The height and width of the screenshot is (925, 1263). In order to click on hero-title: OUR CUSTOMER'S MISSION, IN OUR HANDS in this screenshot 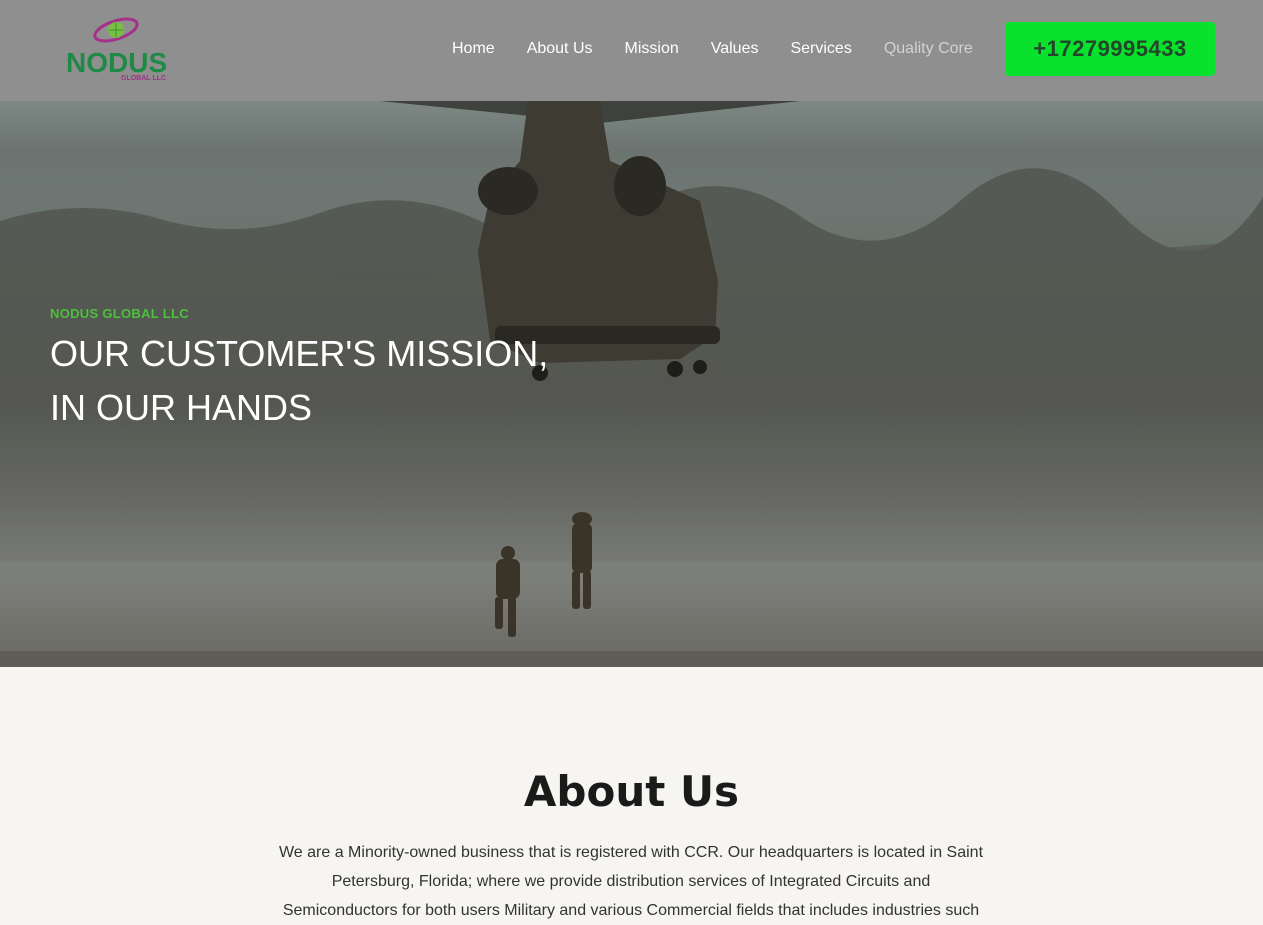, I will do `click(299, 381)`.